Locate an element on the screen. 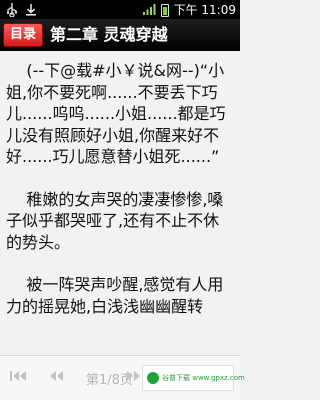 This screenshot has height=400, width=320. status-bar: 下午 11:09 is located at coordinates (120, 9).